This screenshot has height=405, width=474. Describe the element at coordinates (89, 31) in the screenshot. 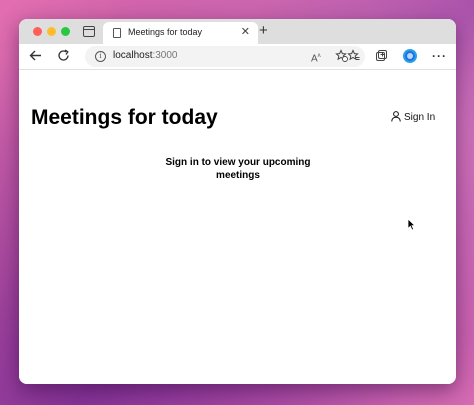

I see `tab-actions-icon` at that location.